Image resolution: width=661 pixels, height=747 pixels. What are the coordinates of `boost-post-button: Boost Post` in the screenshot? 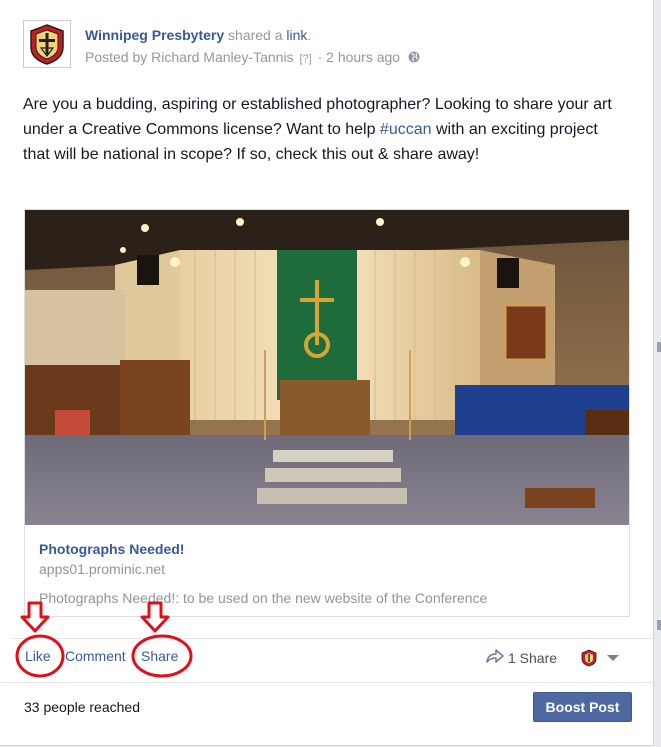 It's located at (582, 707).